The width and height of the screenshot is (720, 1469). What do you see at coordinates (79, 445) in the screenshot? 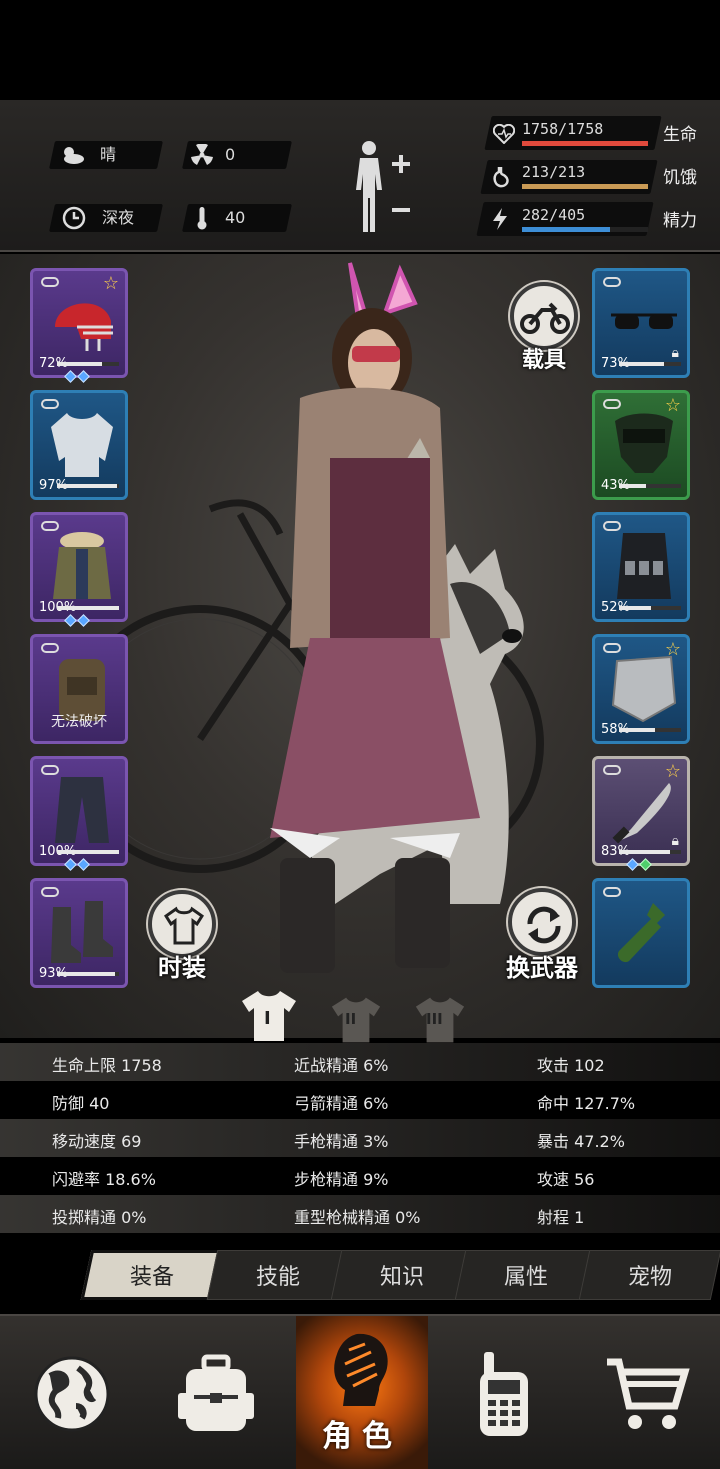
I see `left-slot-shirt: 97%` at bounding box center [79, 445].